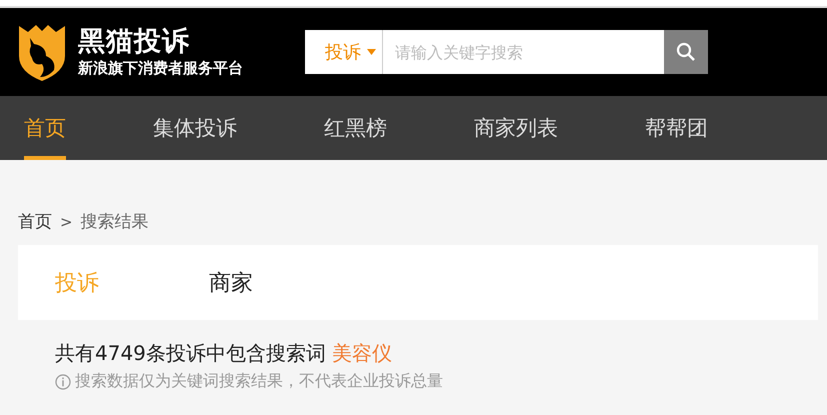  Describe the element at coordinates (160, 68) in the screenshot. I see `logo-subtitle: 新浪旗下消费者服务平台` at that location.